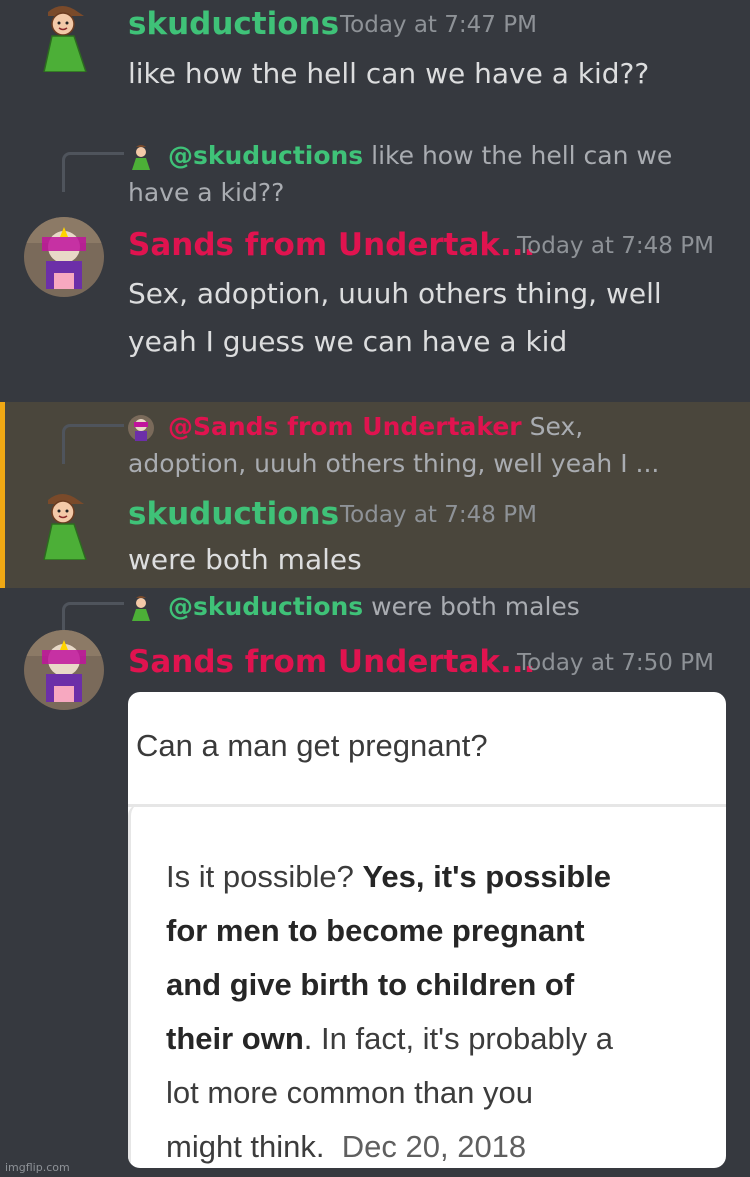 Image resolution: width=750 pixels, height=1177 pixels. Describe the element at coordinates (475, 606) in the screenshot. I see `reply-text-line1: were both males` at that location.